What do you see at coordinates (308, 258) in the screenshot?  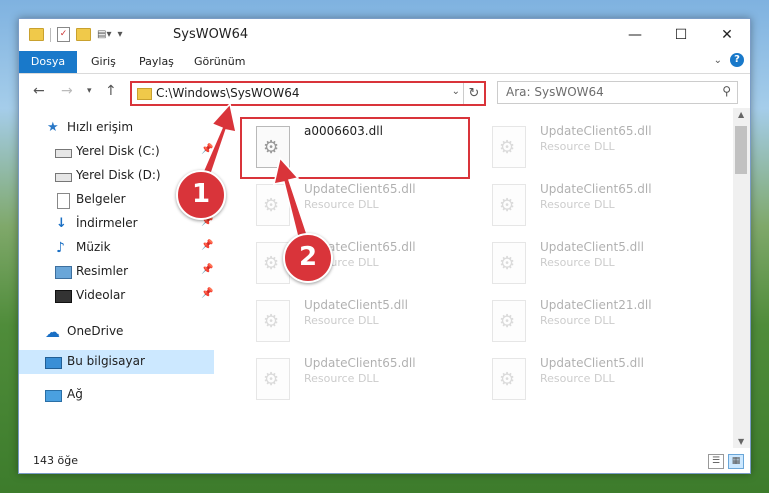 I see `step-2-badge: 2` at bounding box center [308, 258].